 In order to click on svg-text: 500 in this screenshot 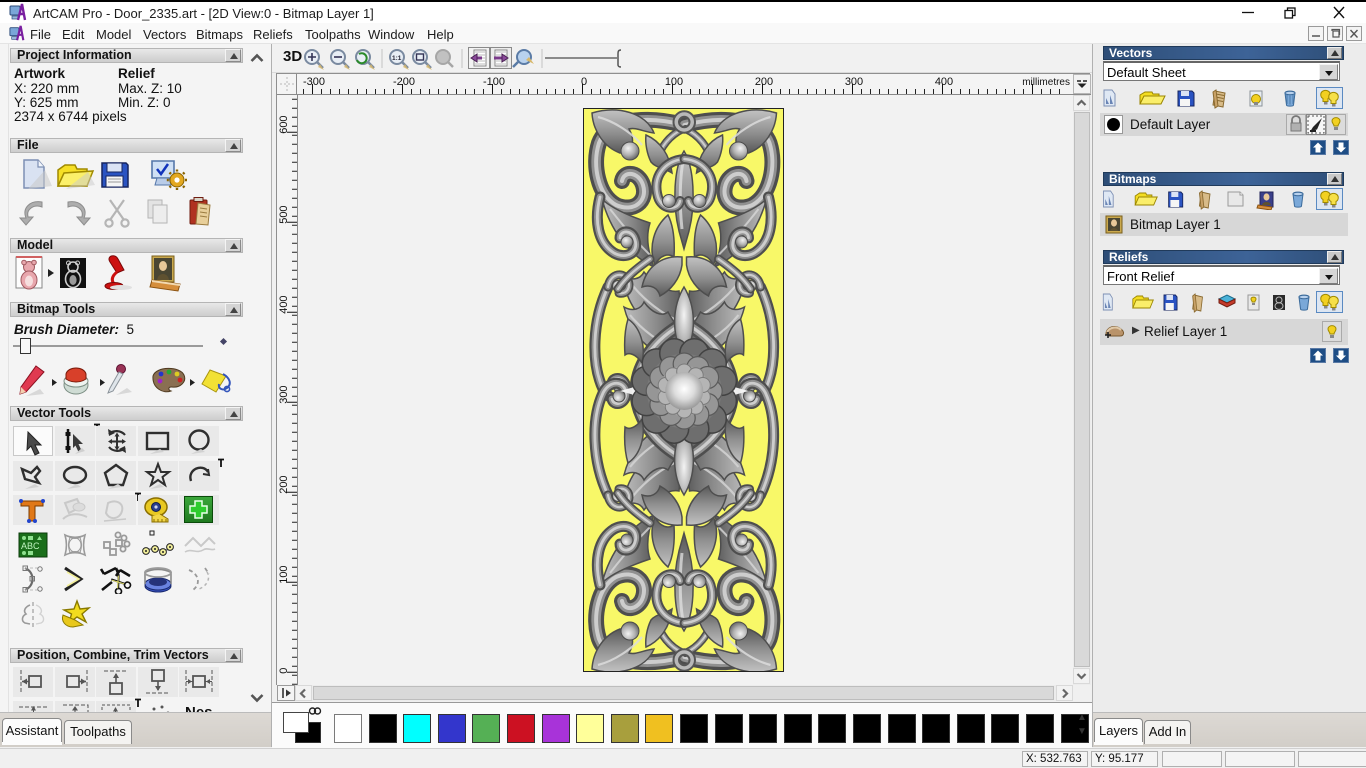, I will do `click(284, 214)`.